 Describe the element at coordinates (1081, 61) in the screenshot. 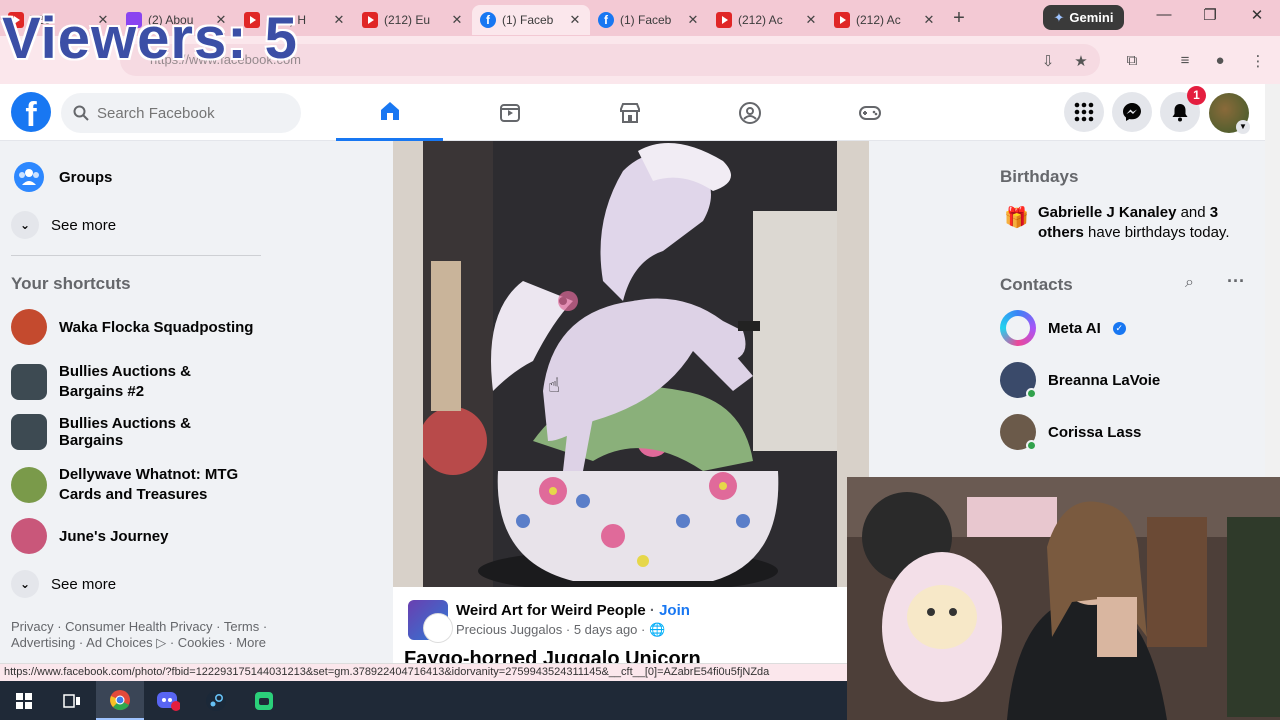

I see `bookmark-star-icon: ★` at that location.